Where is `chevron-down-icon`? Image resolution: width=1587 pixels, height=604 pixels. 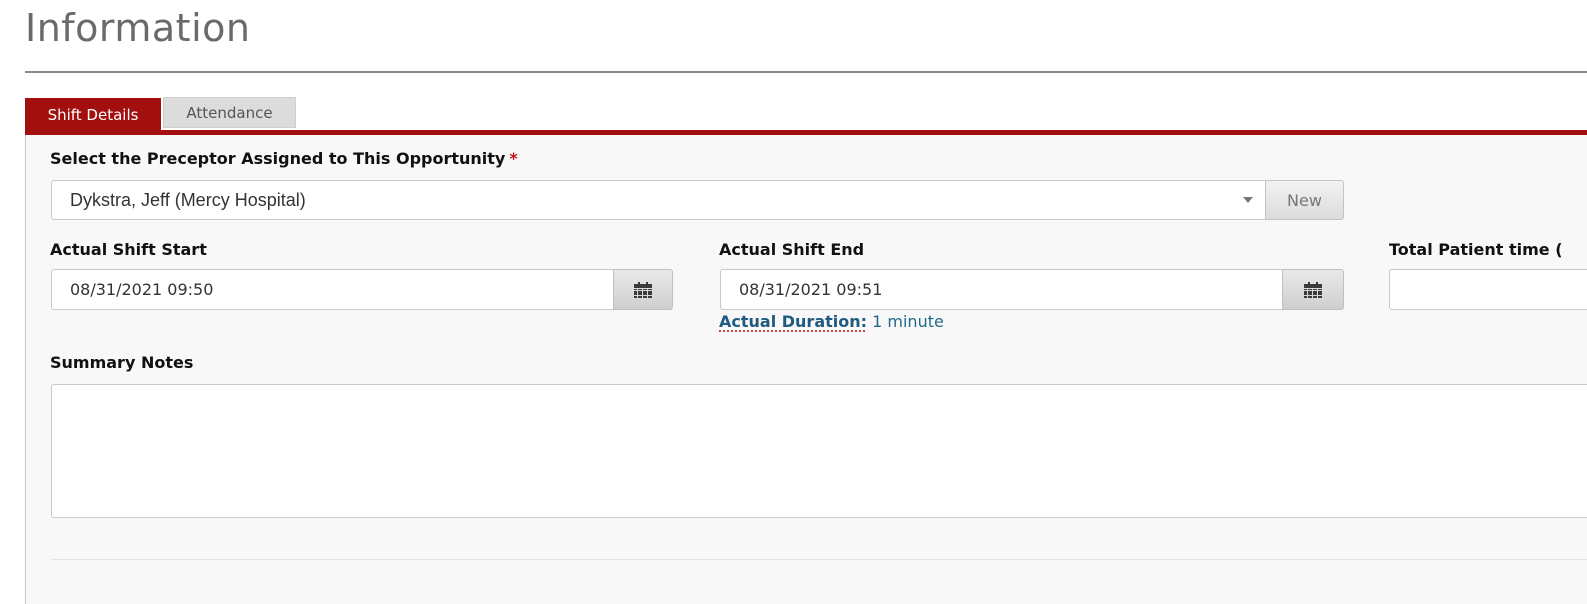 chevron-down-icon is located at coordinates (1248, 200).